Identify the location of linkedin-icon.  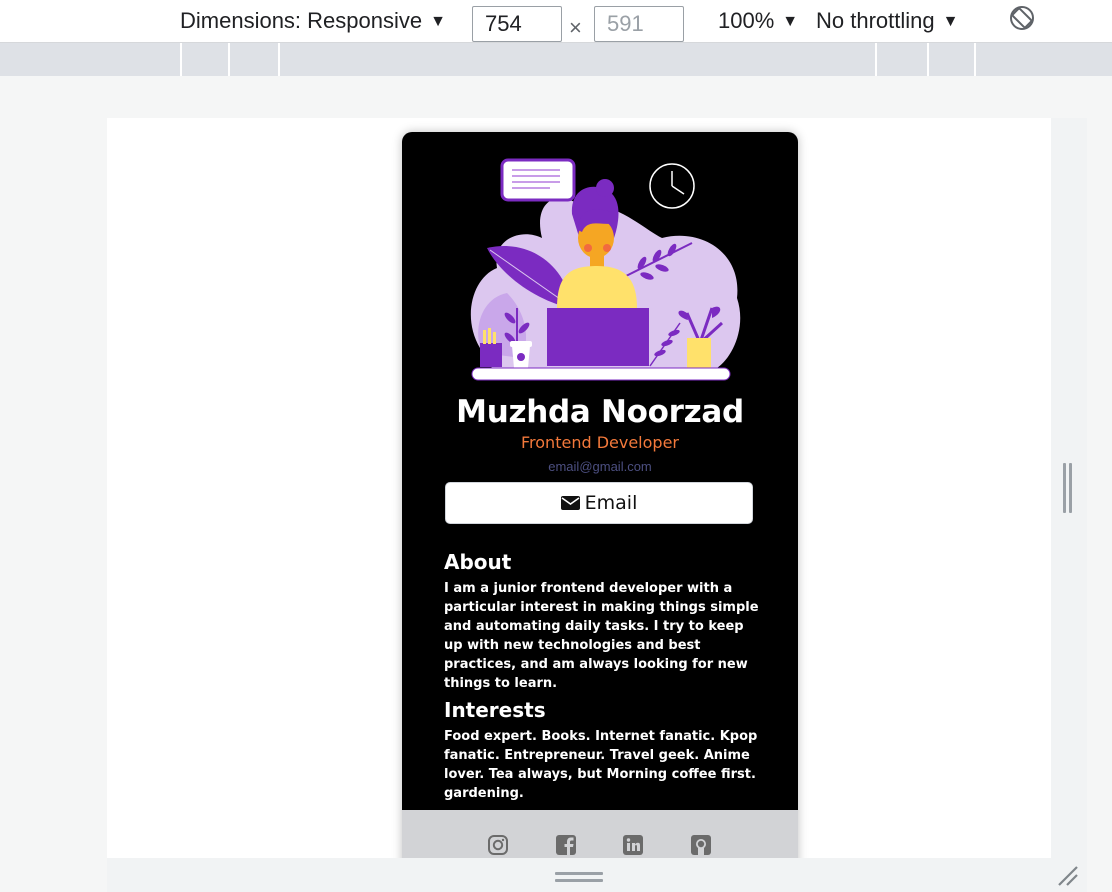
(633, 845).